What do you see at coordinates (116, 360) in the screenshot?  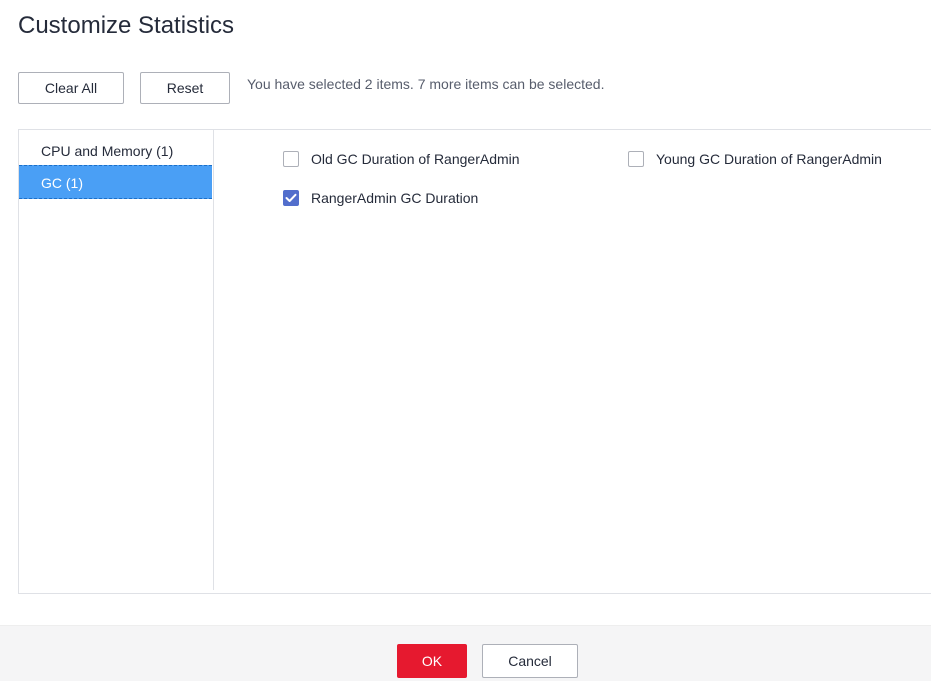 I see `category-sidebar: CPU and Memory (1) GC (1)` at bounding box center [116, 360].